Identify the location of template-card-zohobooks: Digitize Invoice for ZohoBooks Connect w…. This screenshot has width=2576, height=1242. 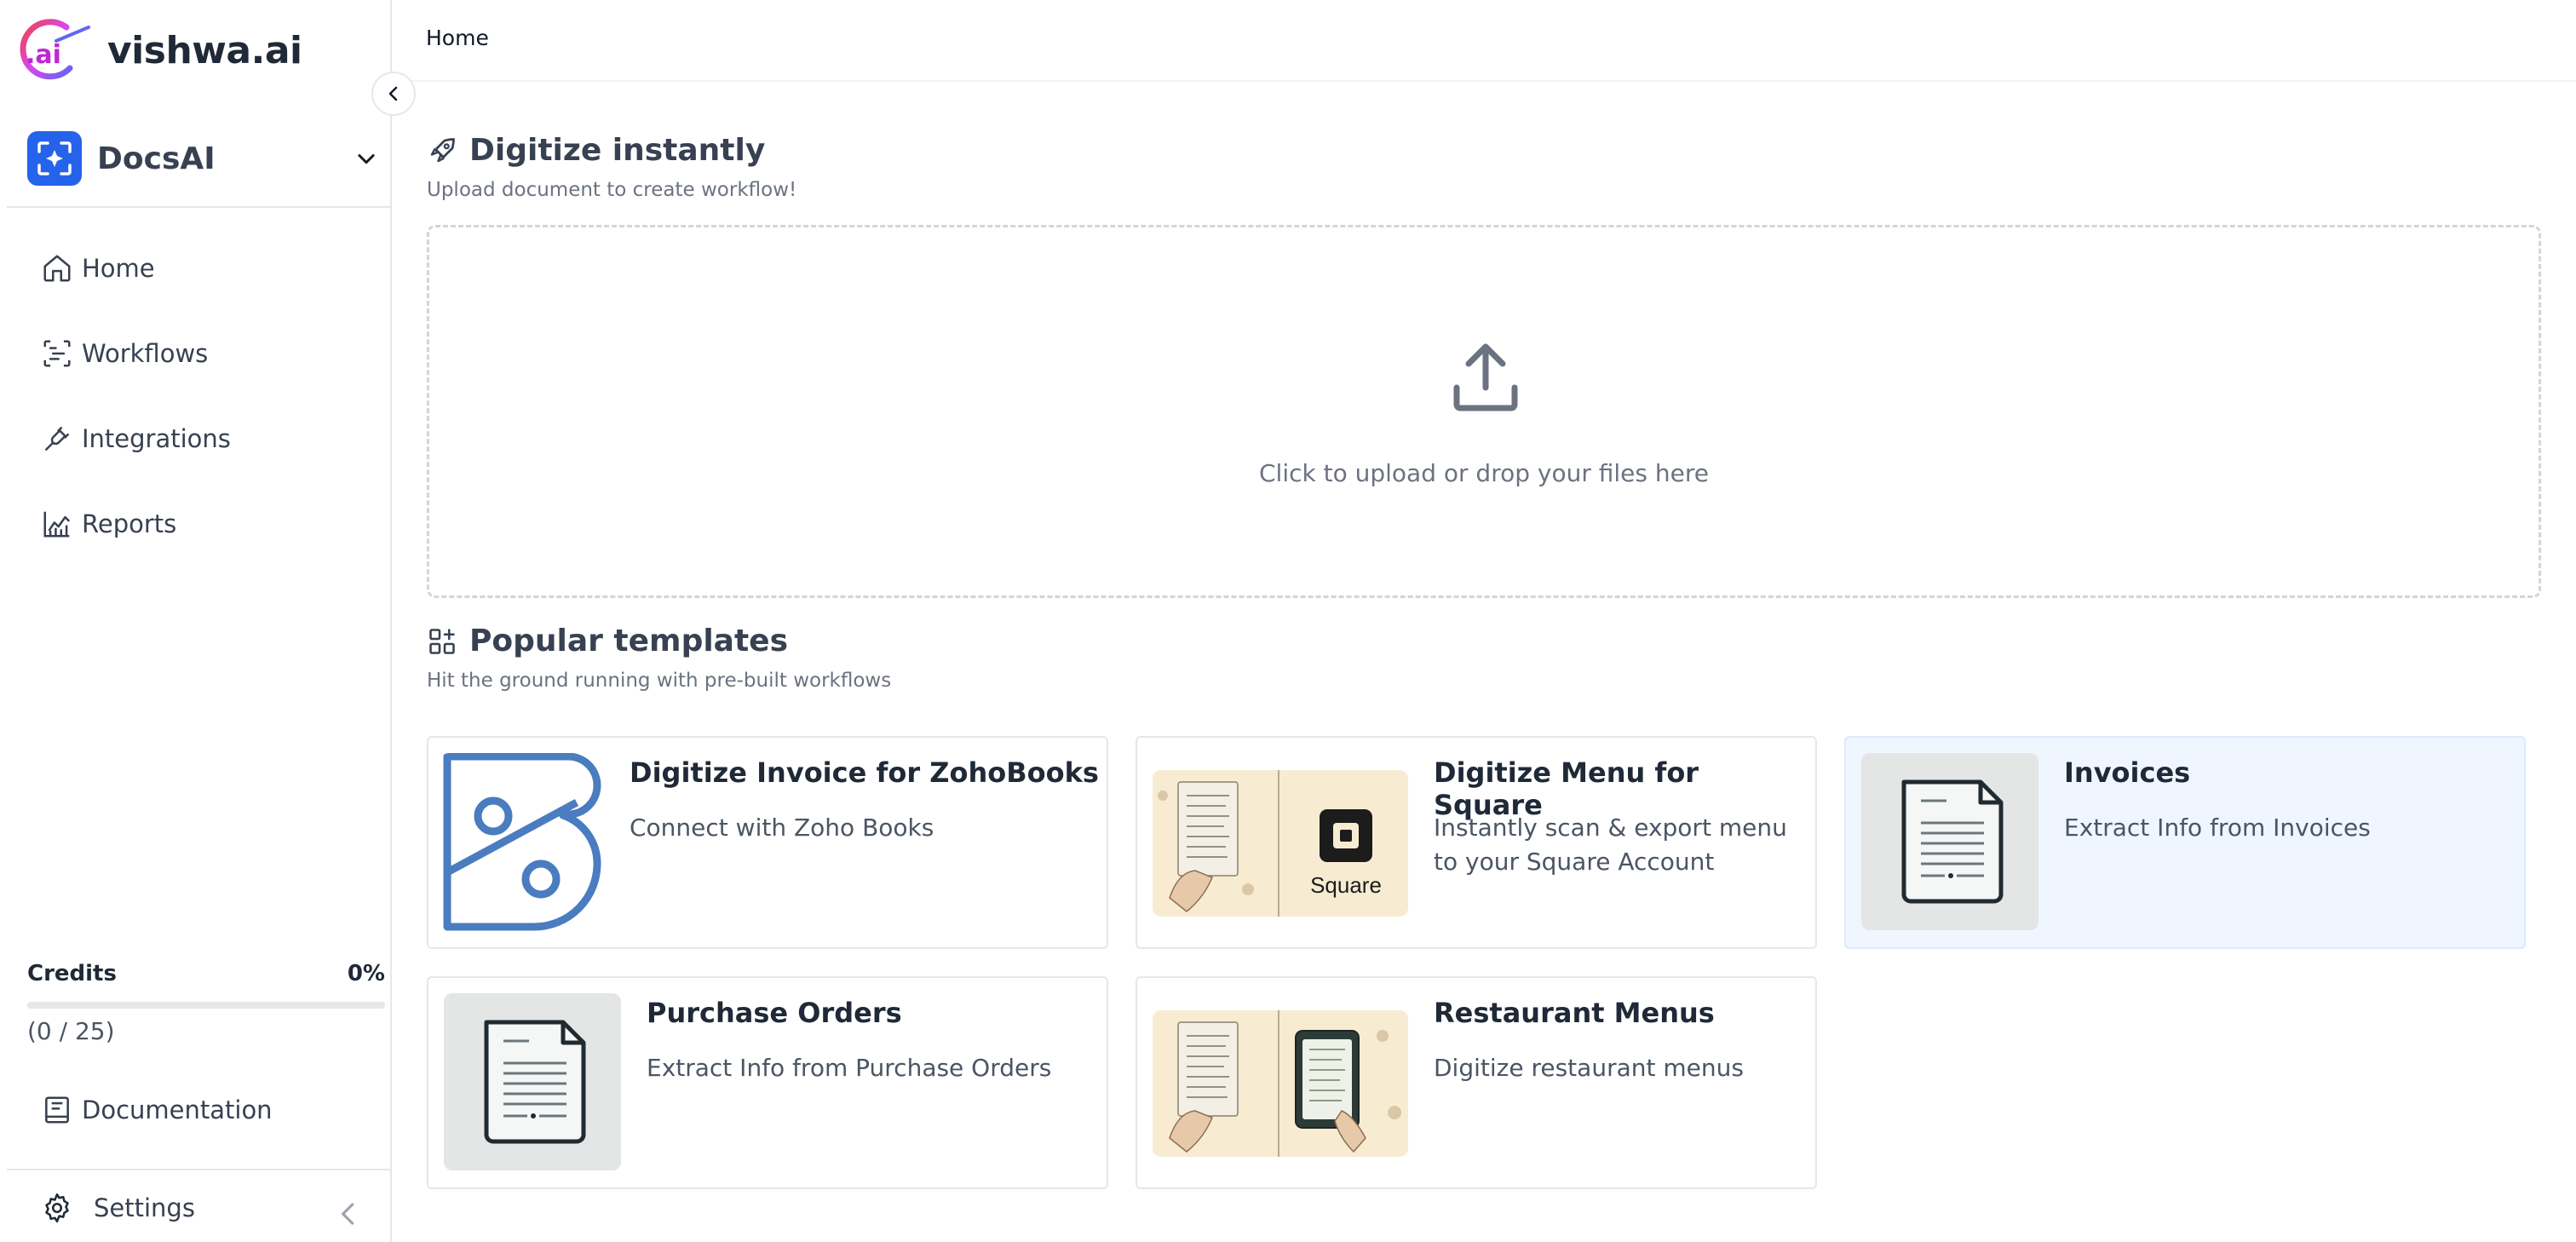
(767, 843).